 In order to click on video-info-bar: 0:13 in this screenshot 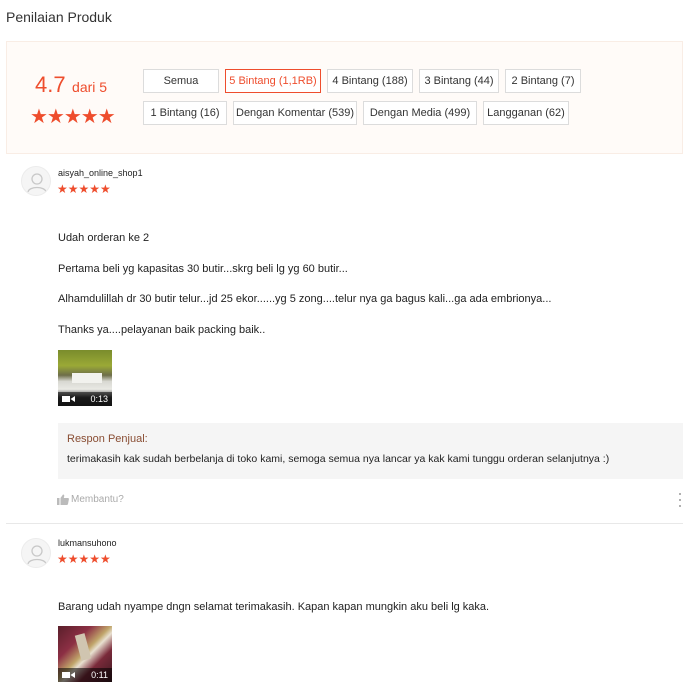, I will do `click(85, 399)`.